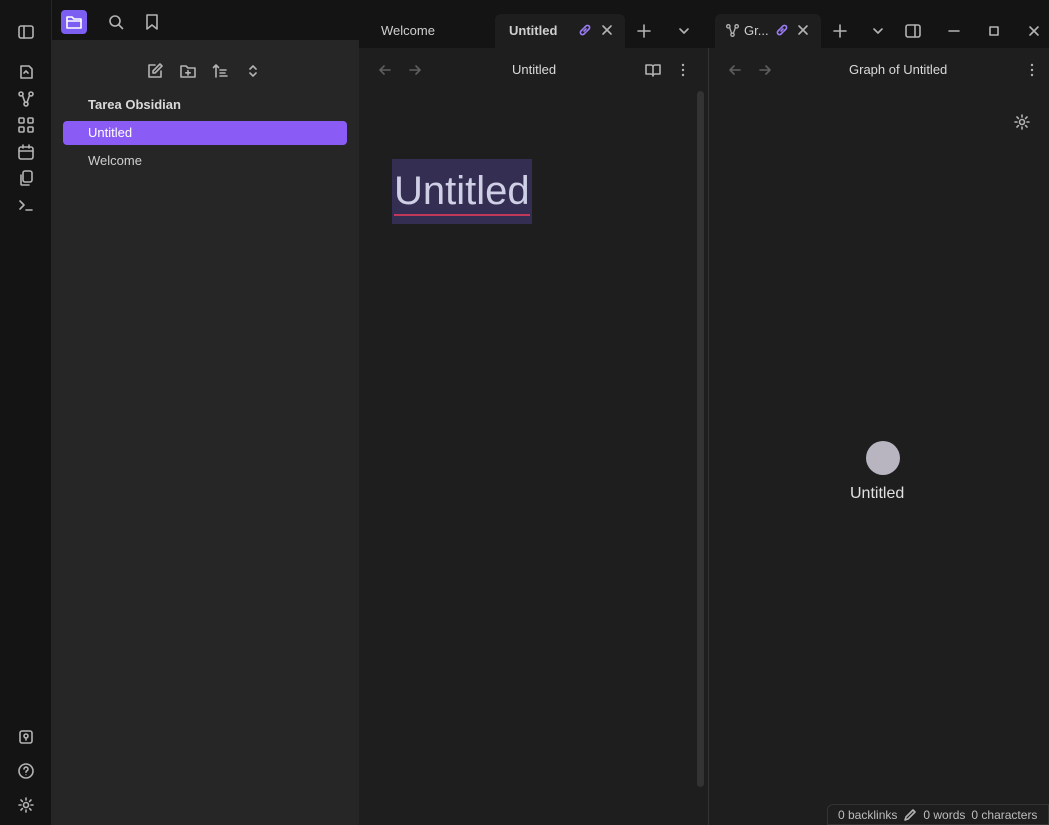  What do you see at coordinates (732, 30) in the screenshot?
I see `graph-tab-icon` at bounding box center [732, 30].